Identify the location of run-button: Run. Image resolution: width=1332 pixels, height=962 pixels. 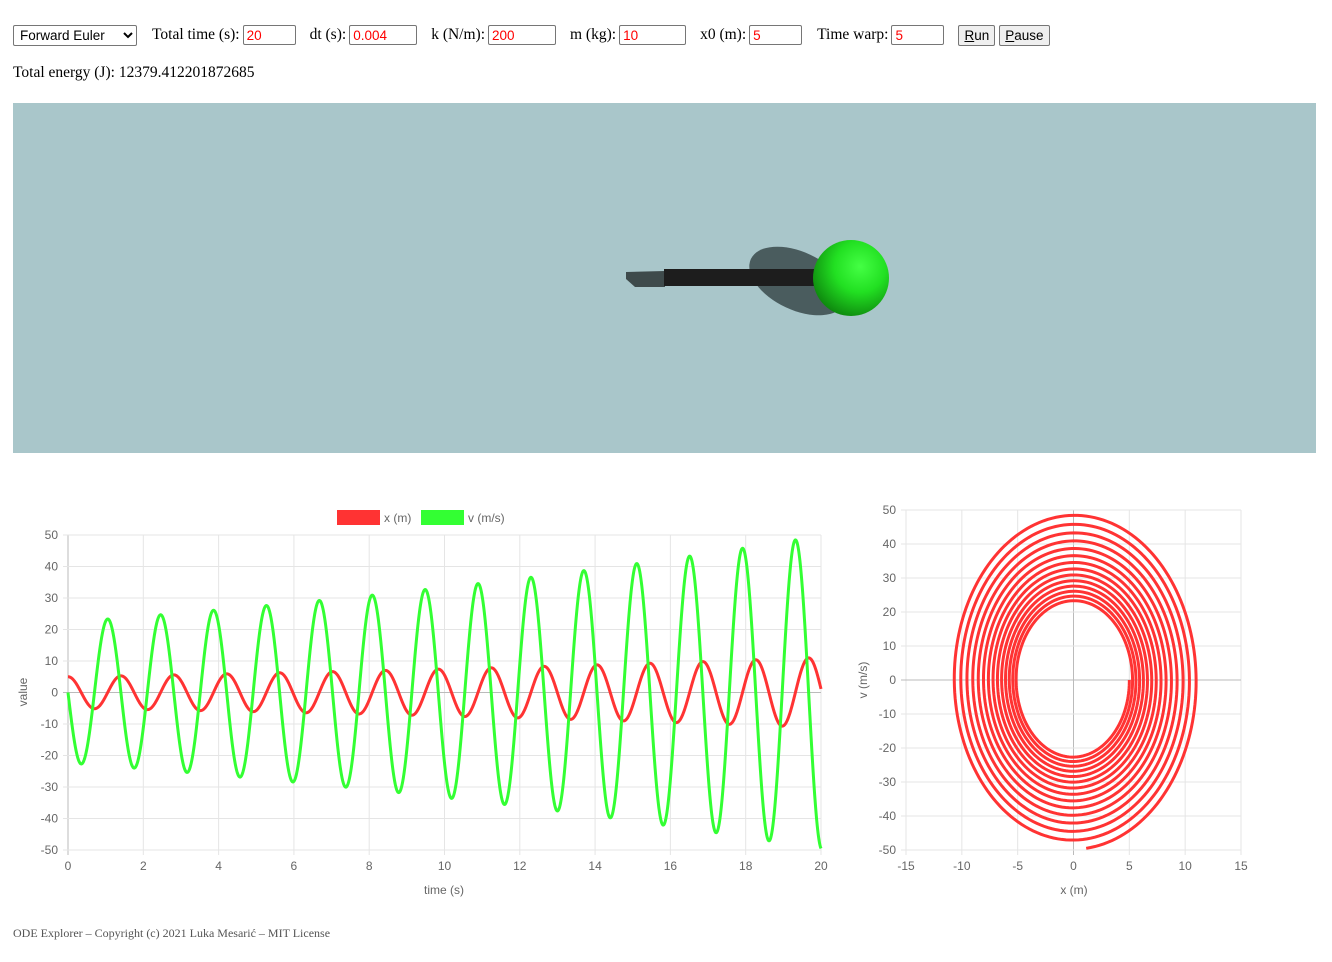
(977, 35).